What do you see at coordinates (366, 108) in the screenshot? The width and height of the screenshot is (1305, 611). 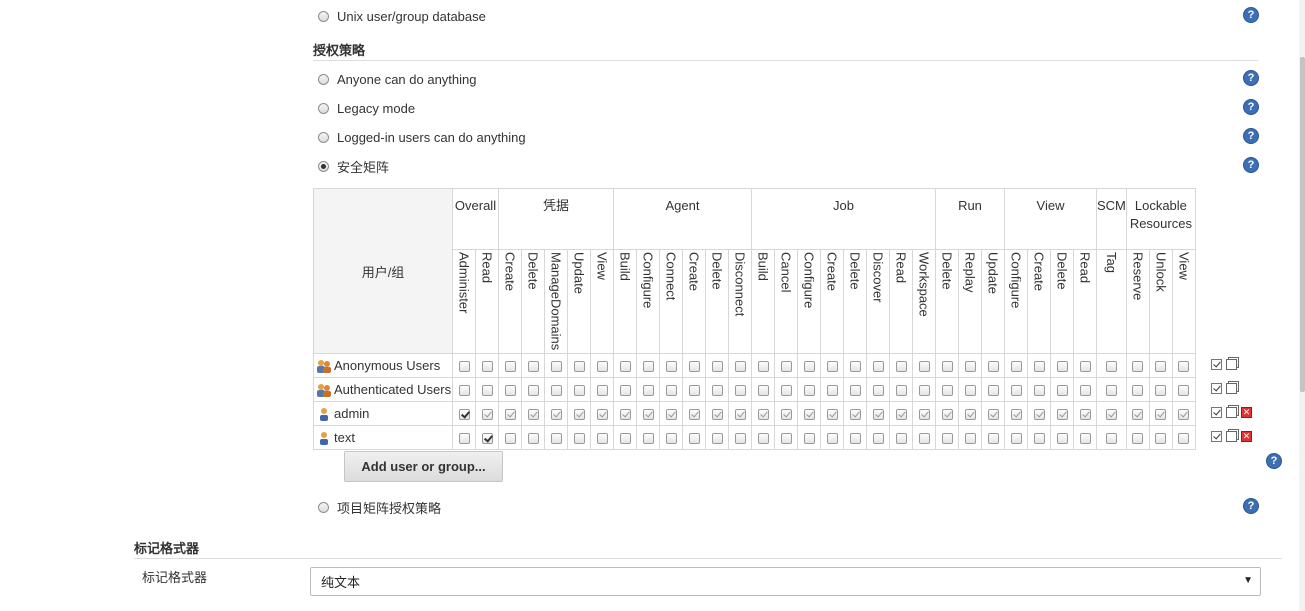 I see `auth-option-legacy: Legacy mode` at bounding box center [366, 108].